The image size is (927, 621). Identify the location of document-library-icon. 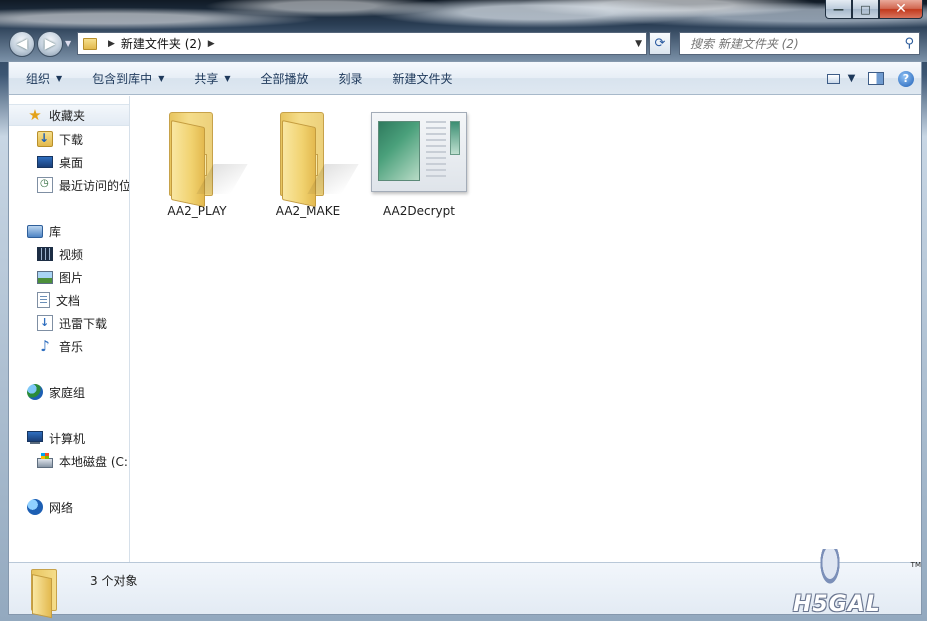
(43, 300).